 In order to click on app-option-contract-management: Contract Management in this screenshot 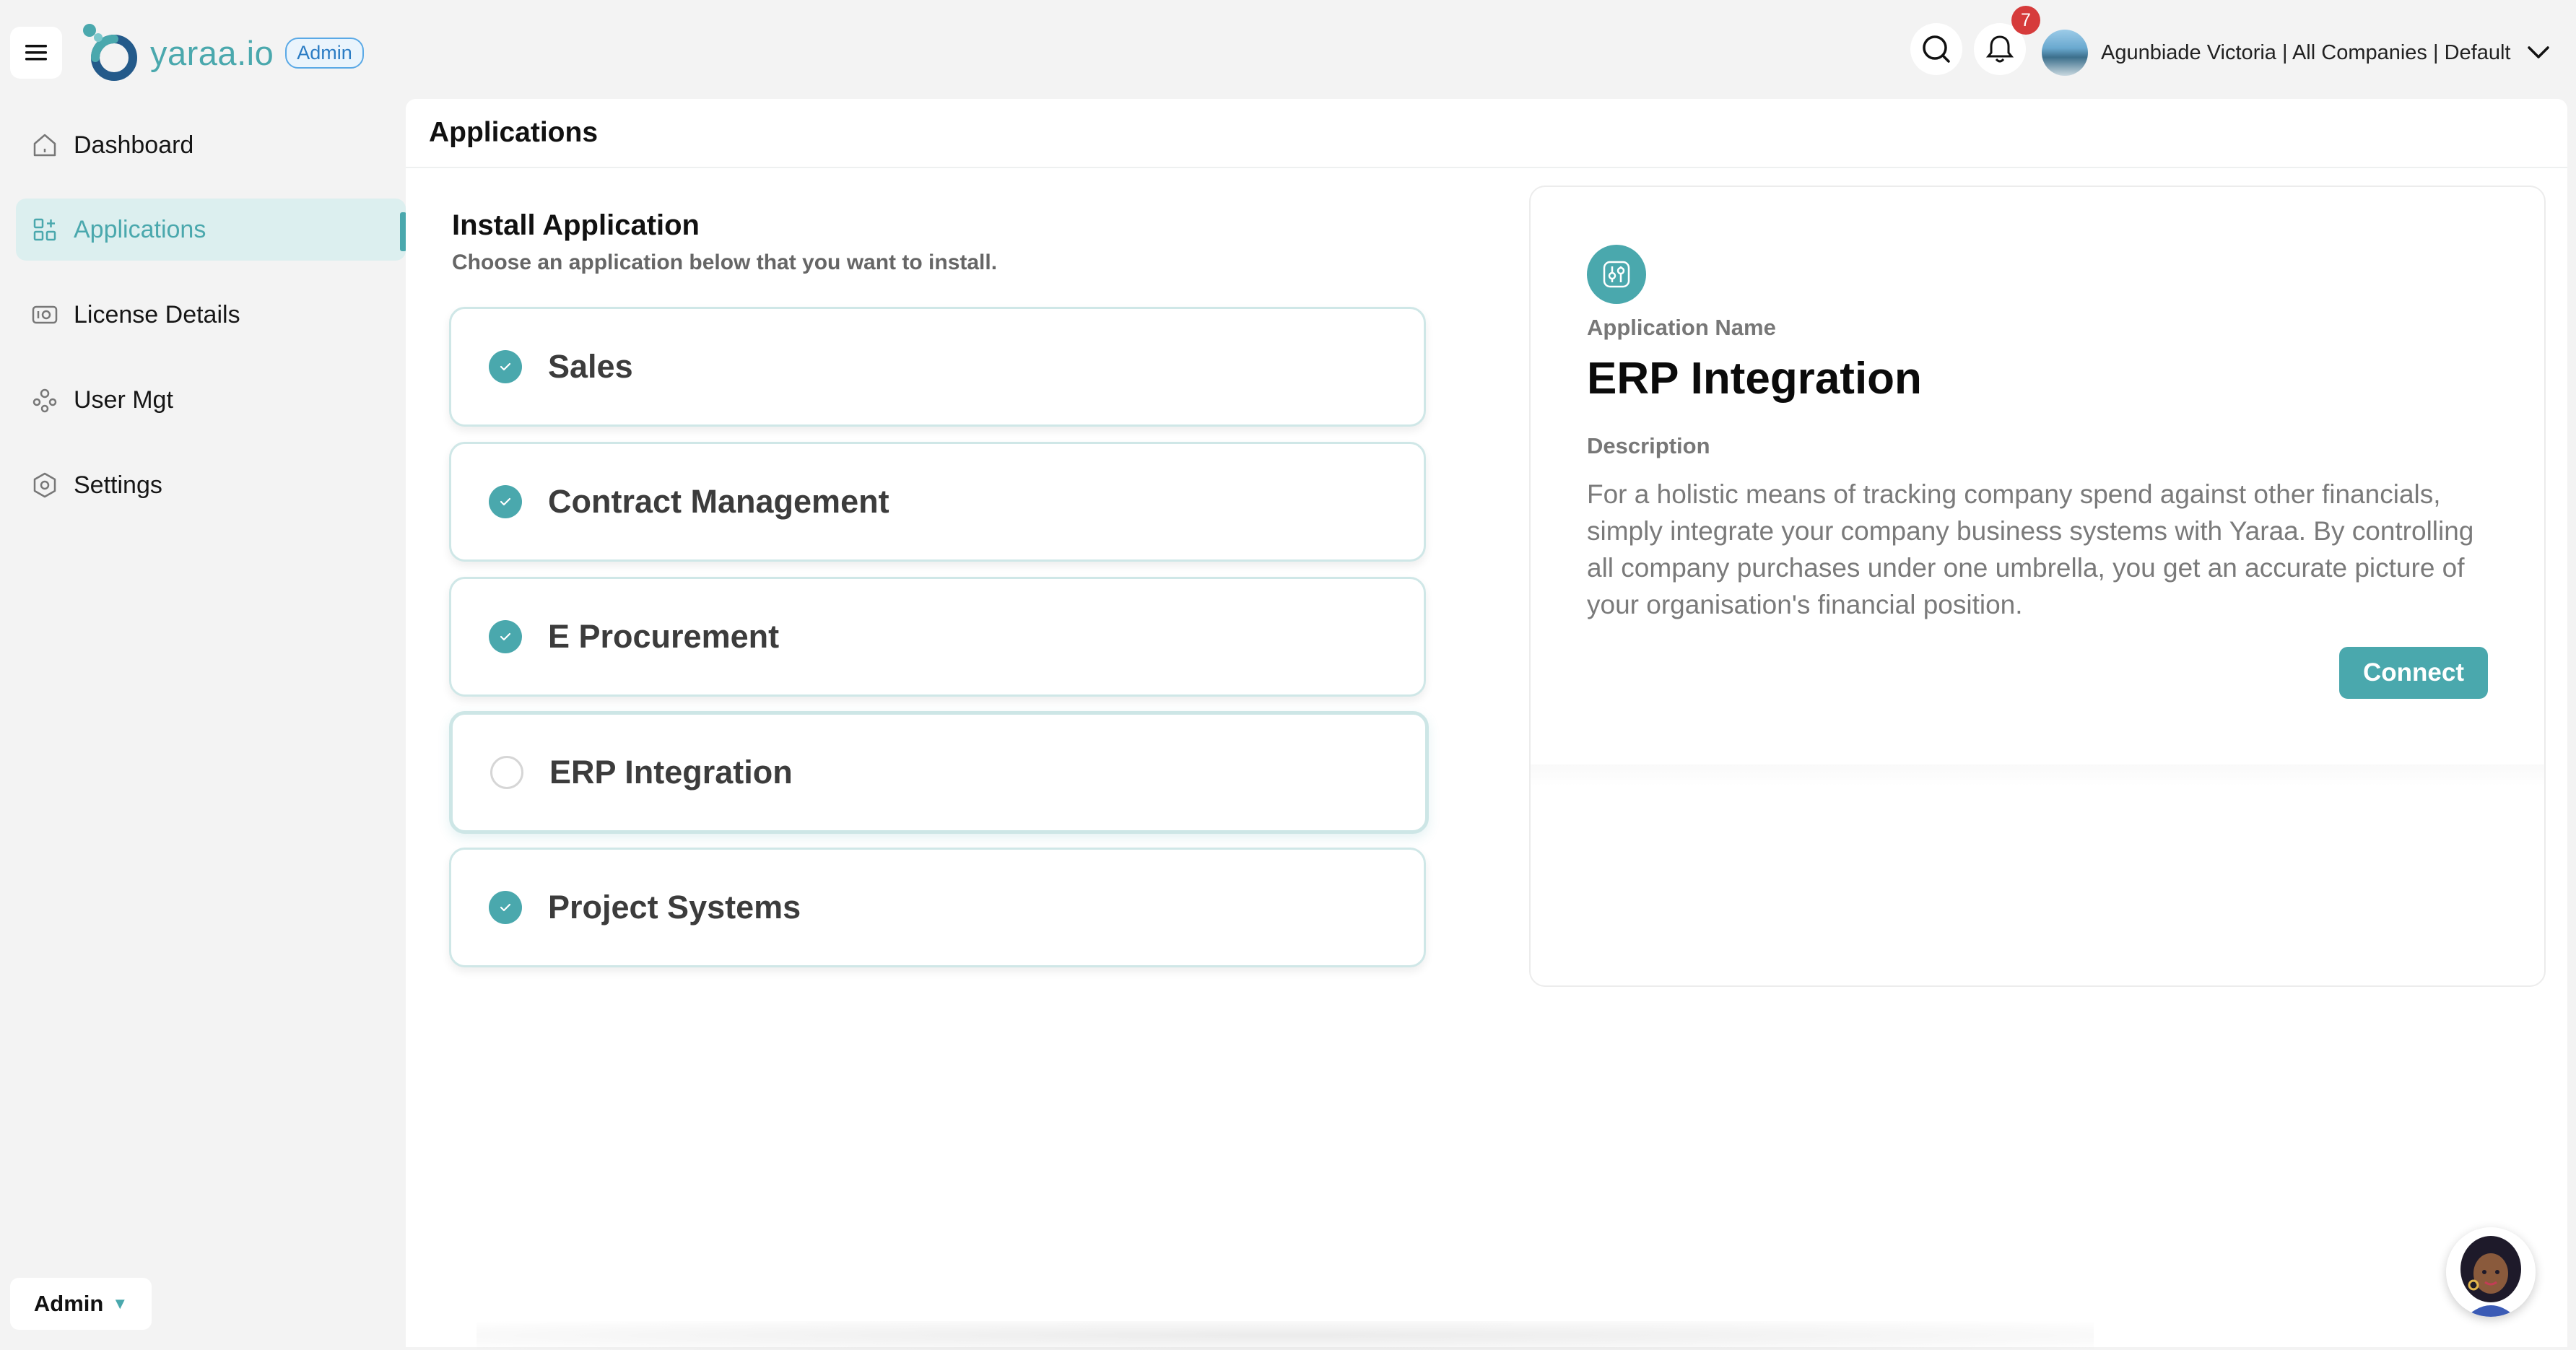, I will do `click(937, 502)`.